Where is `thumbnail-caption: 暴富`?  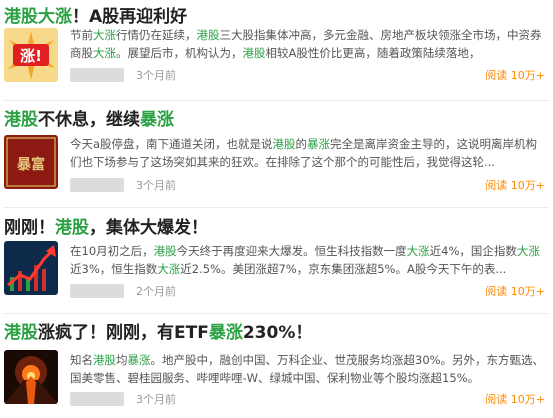 thumbnail-caption: 暴富 is located at coordinates (30, 164).